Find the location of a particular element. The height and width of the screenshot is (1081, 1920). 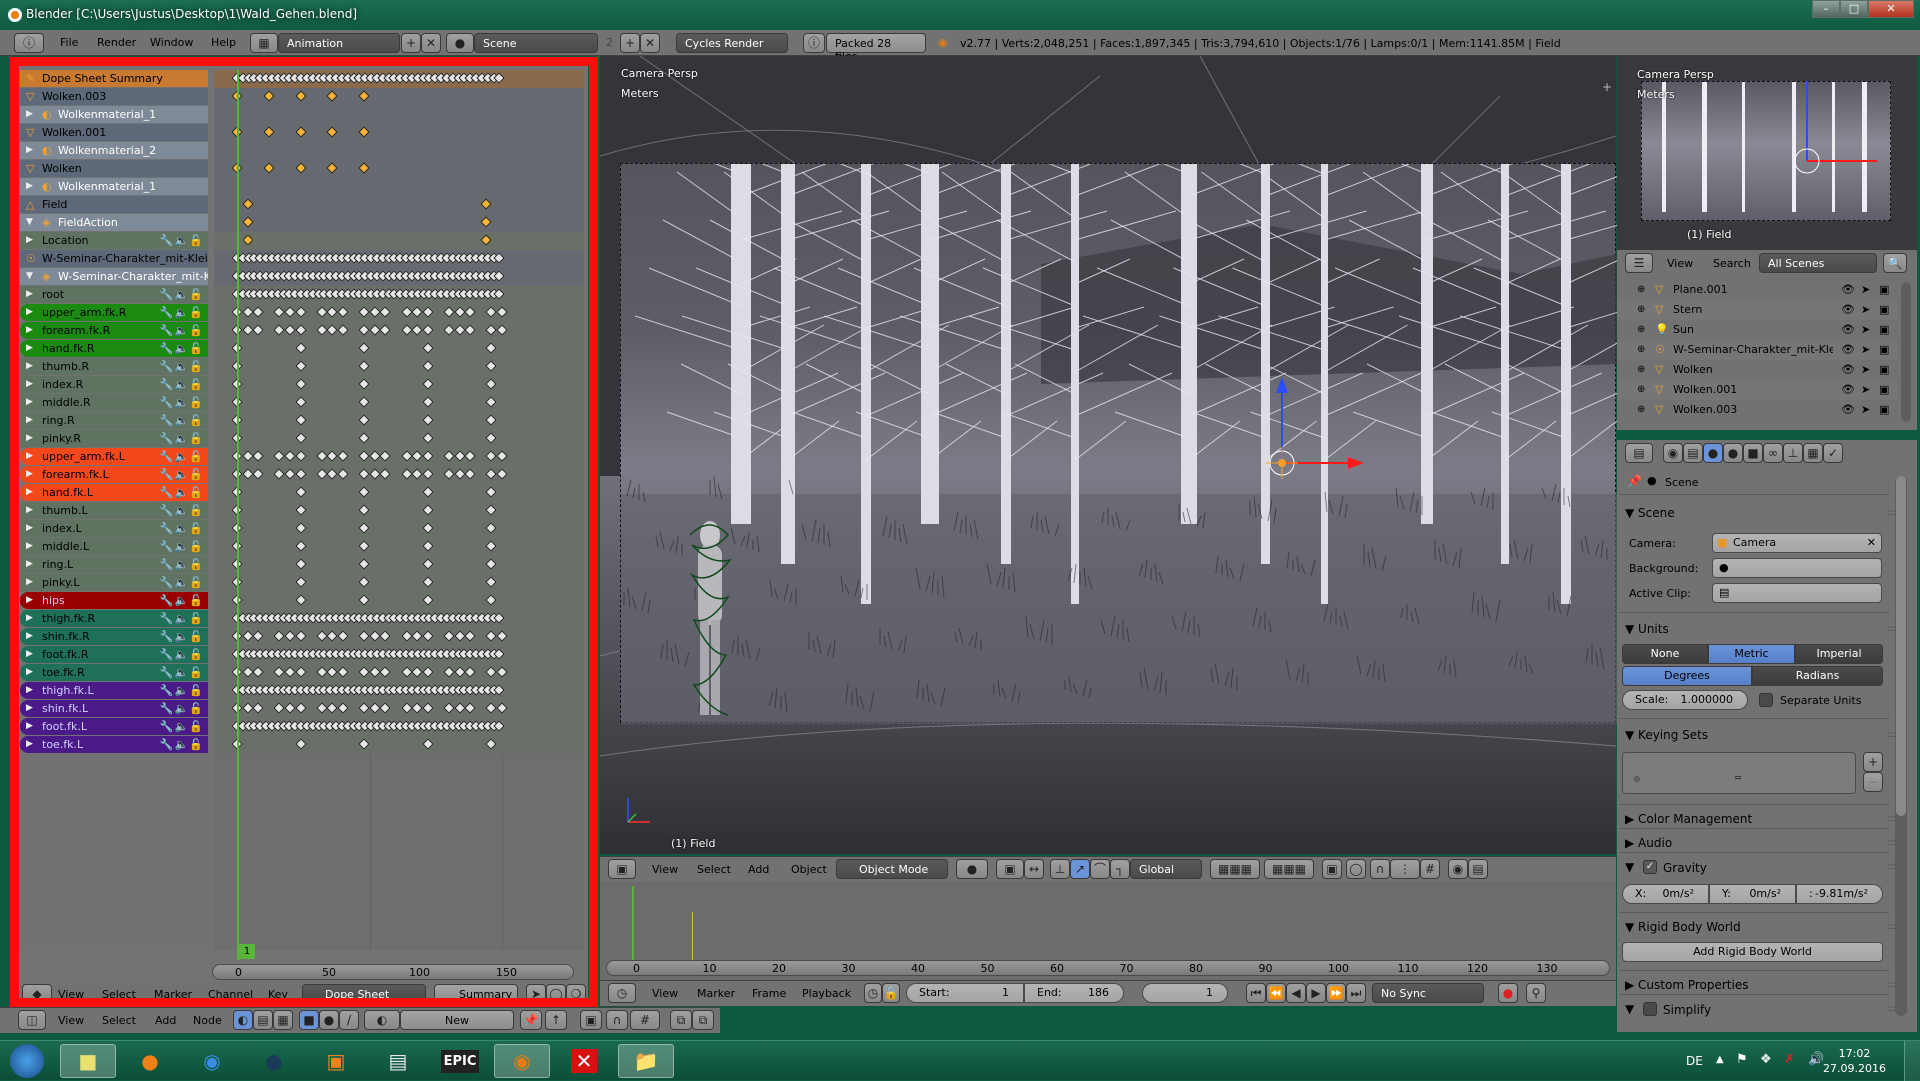

tab-physics: ✓ is located at coordinates (1833, 453).